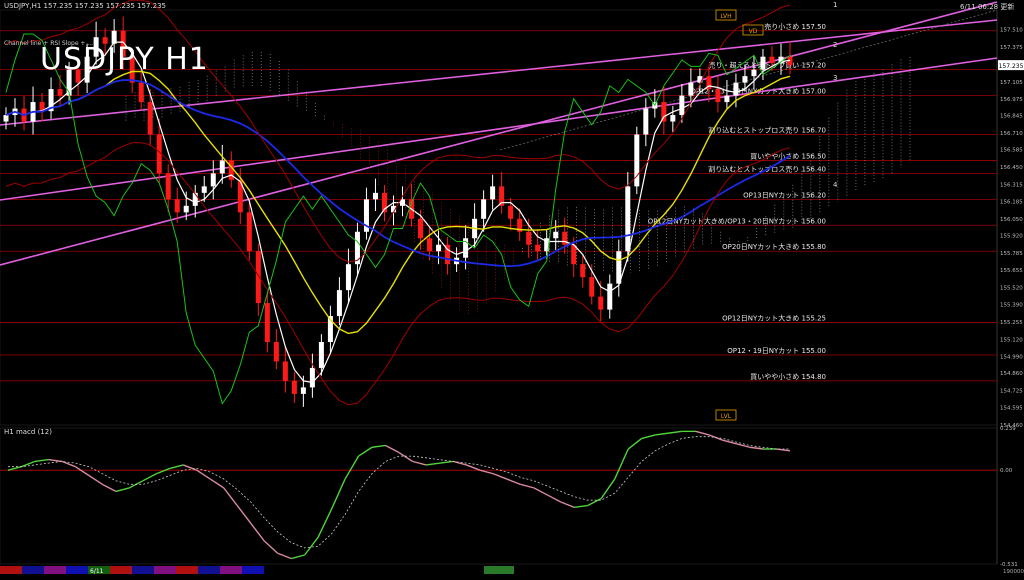 This screenshot has height=580, width=1024. I want to click on level-label: OP12日NYカット大きめ 155.25, so click(774, 318).